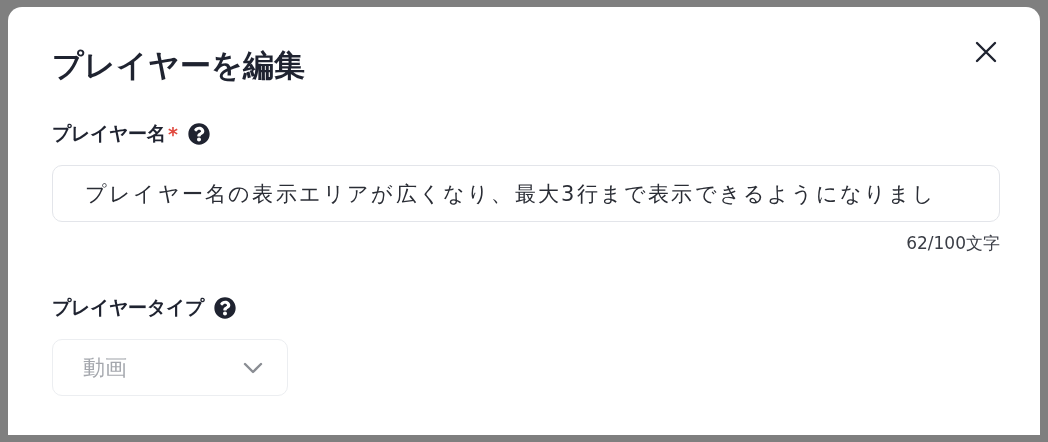  I want to click on chevron-down-icon, so click(253, 367).